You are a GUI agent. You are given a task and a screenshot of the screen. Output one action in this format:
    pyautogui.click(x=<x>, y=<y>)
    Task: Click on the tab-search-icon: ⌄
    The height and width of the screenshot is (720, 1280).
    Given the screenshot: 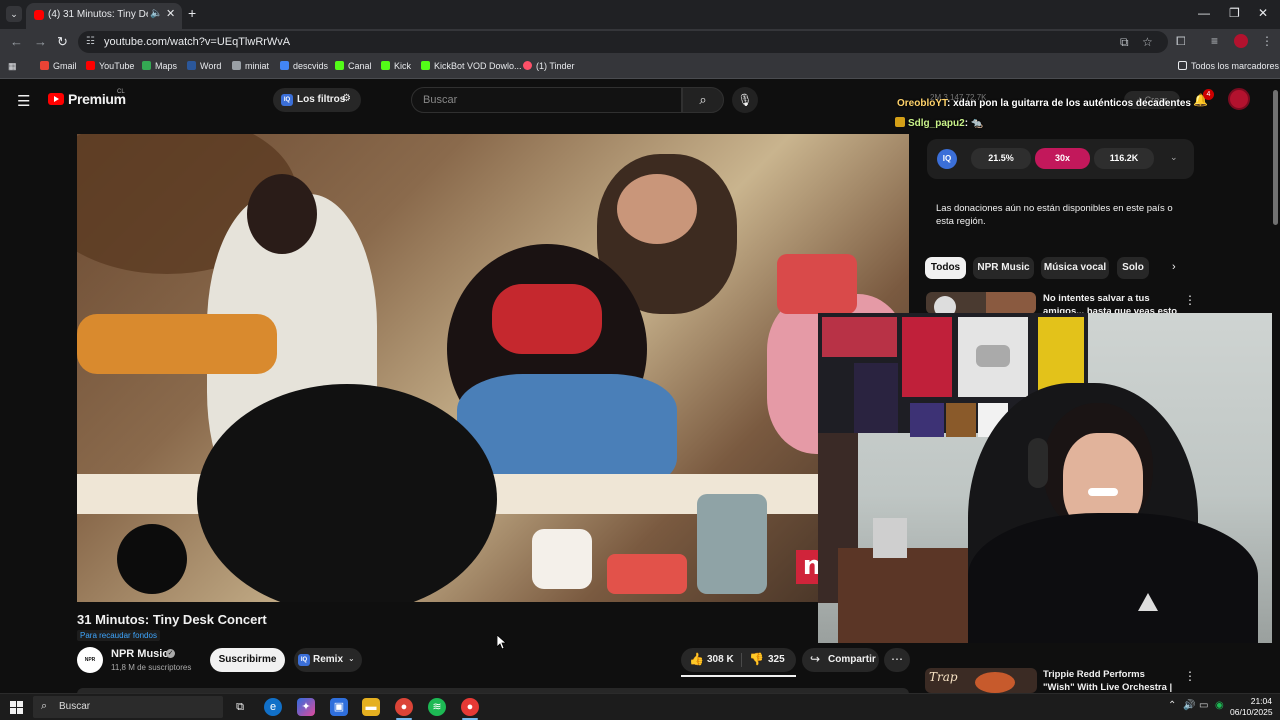 What is the action you would take?
    pyautogui.click(x=14, y=14)
    